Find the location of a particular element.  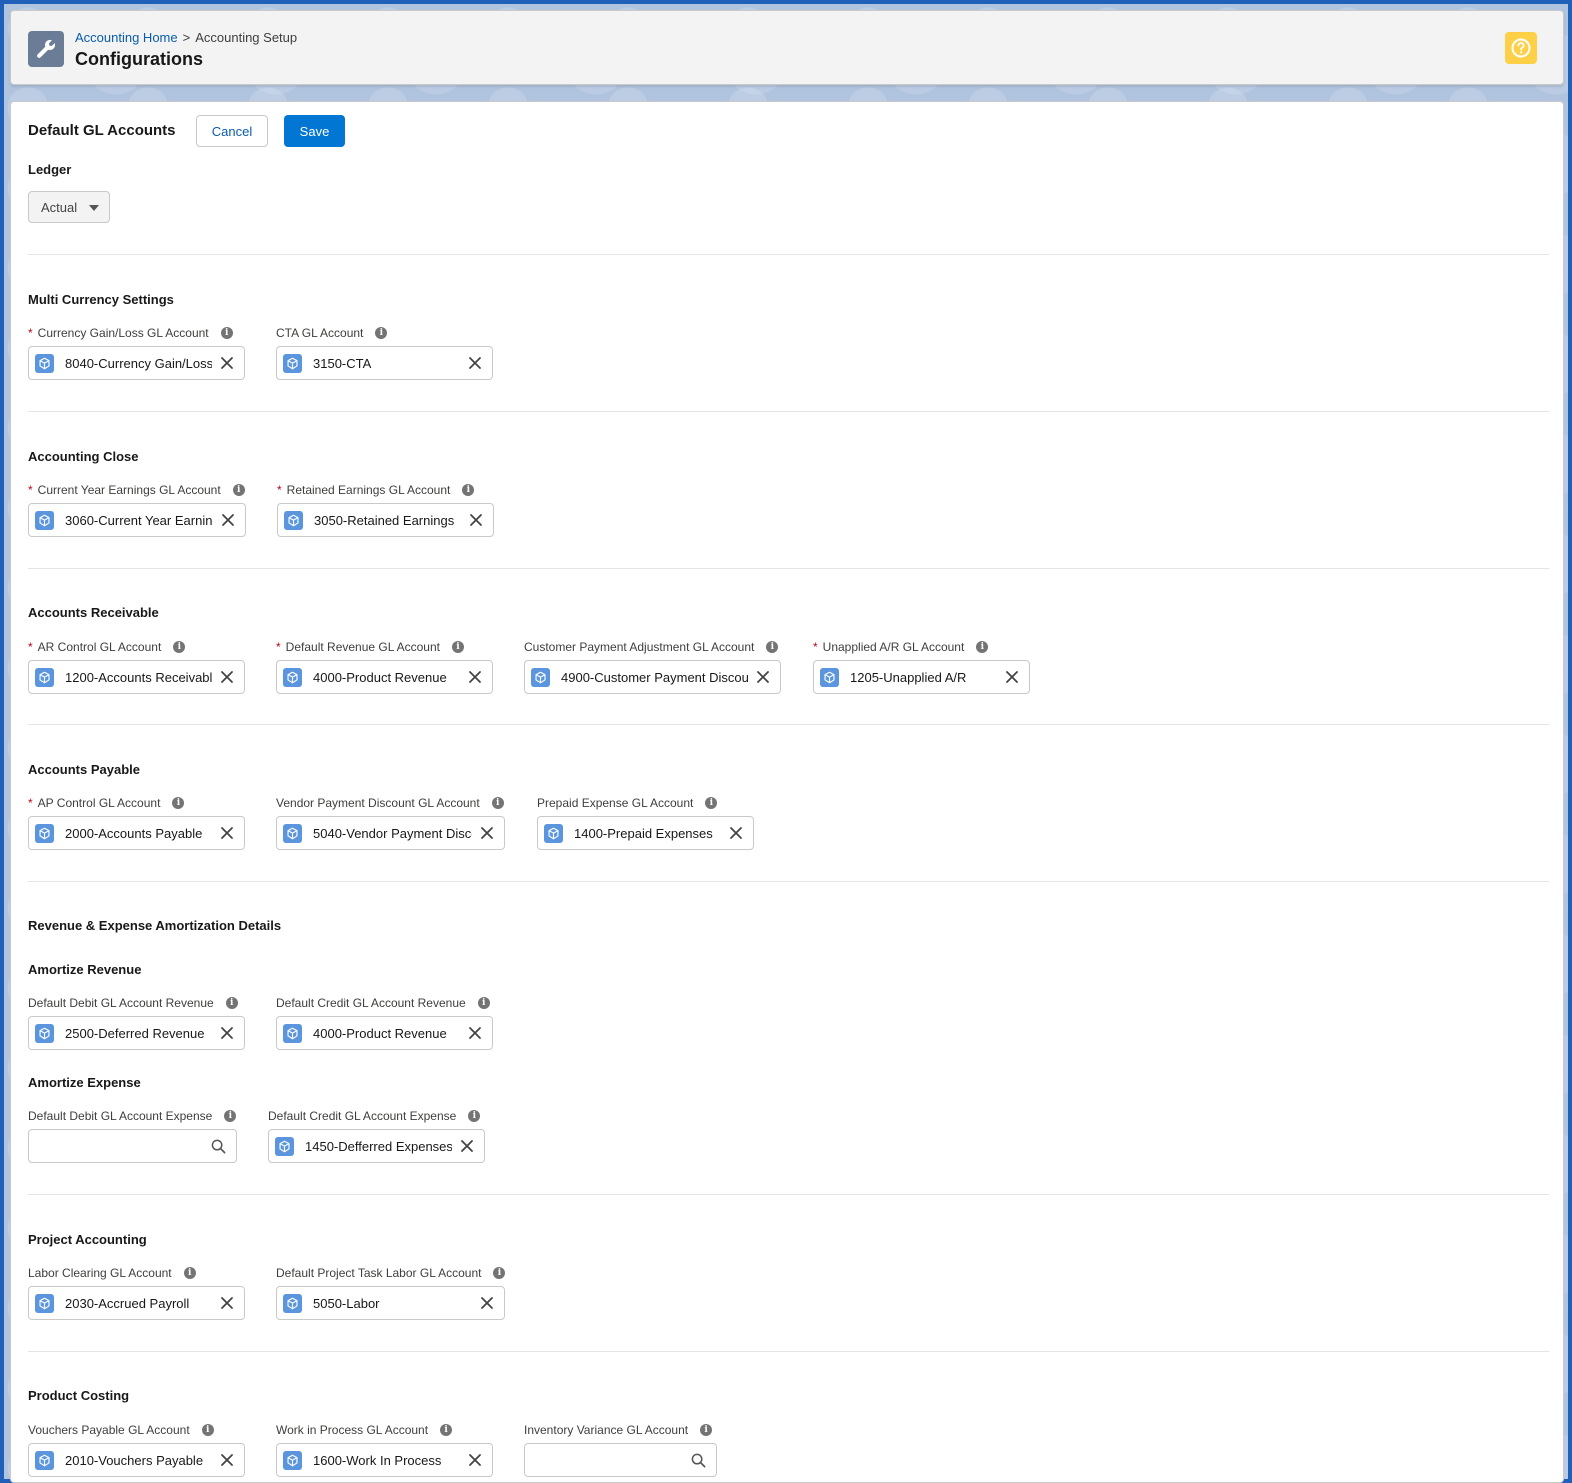

field-label: * AP Control GL Account i is located at coordinates (106, 803).